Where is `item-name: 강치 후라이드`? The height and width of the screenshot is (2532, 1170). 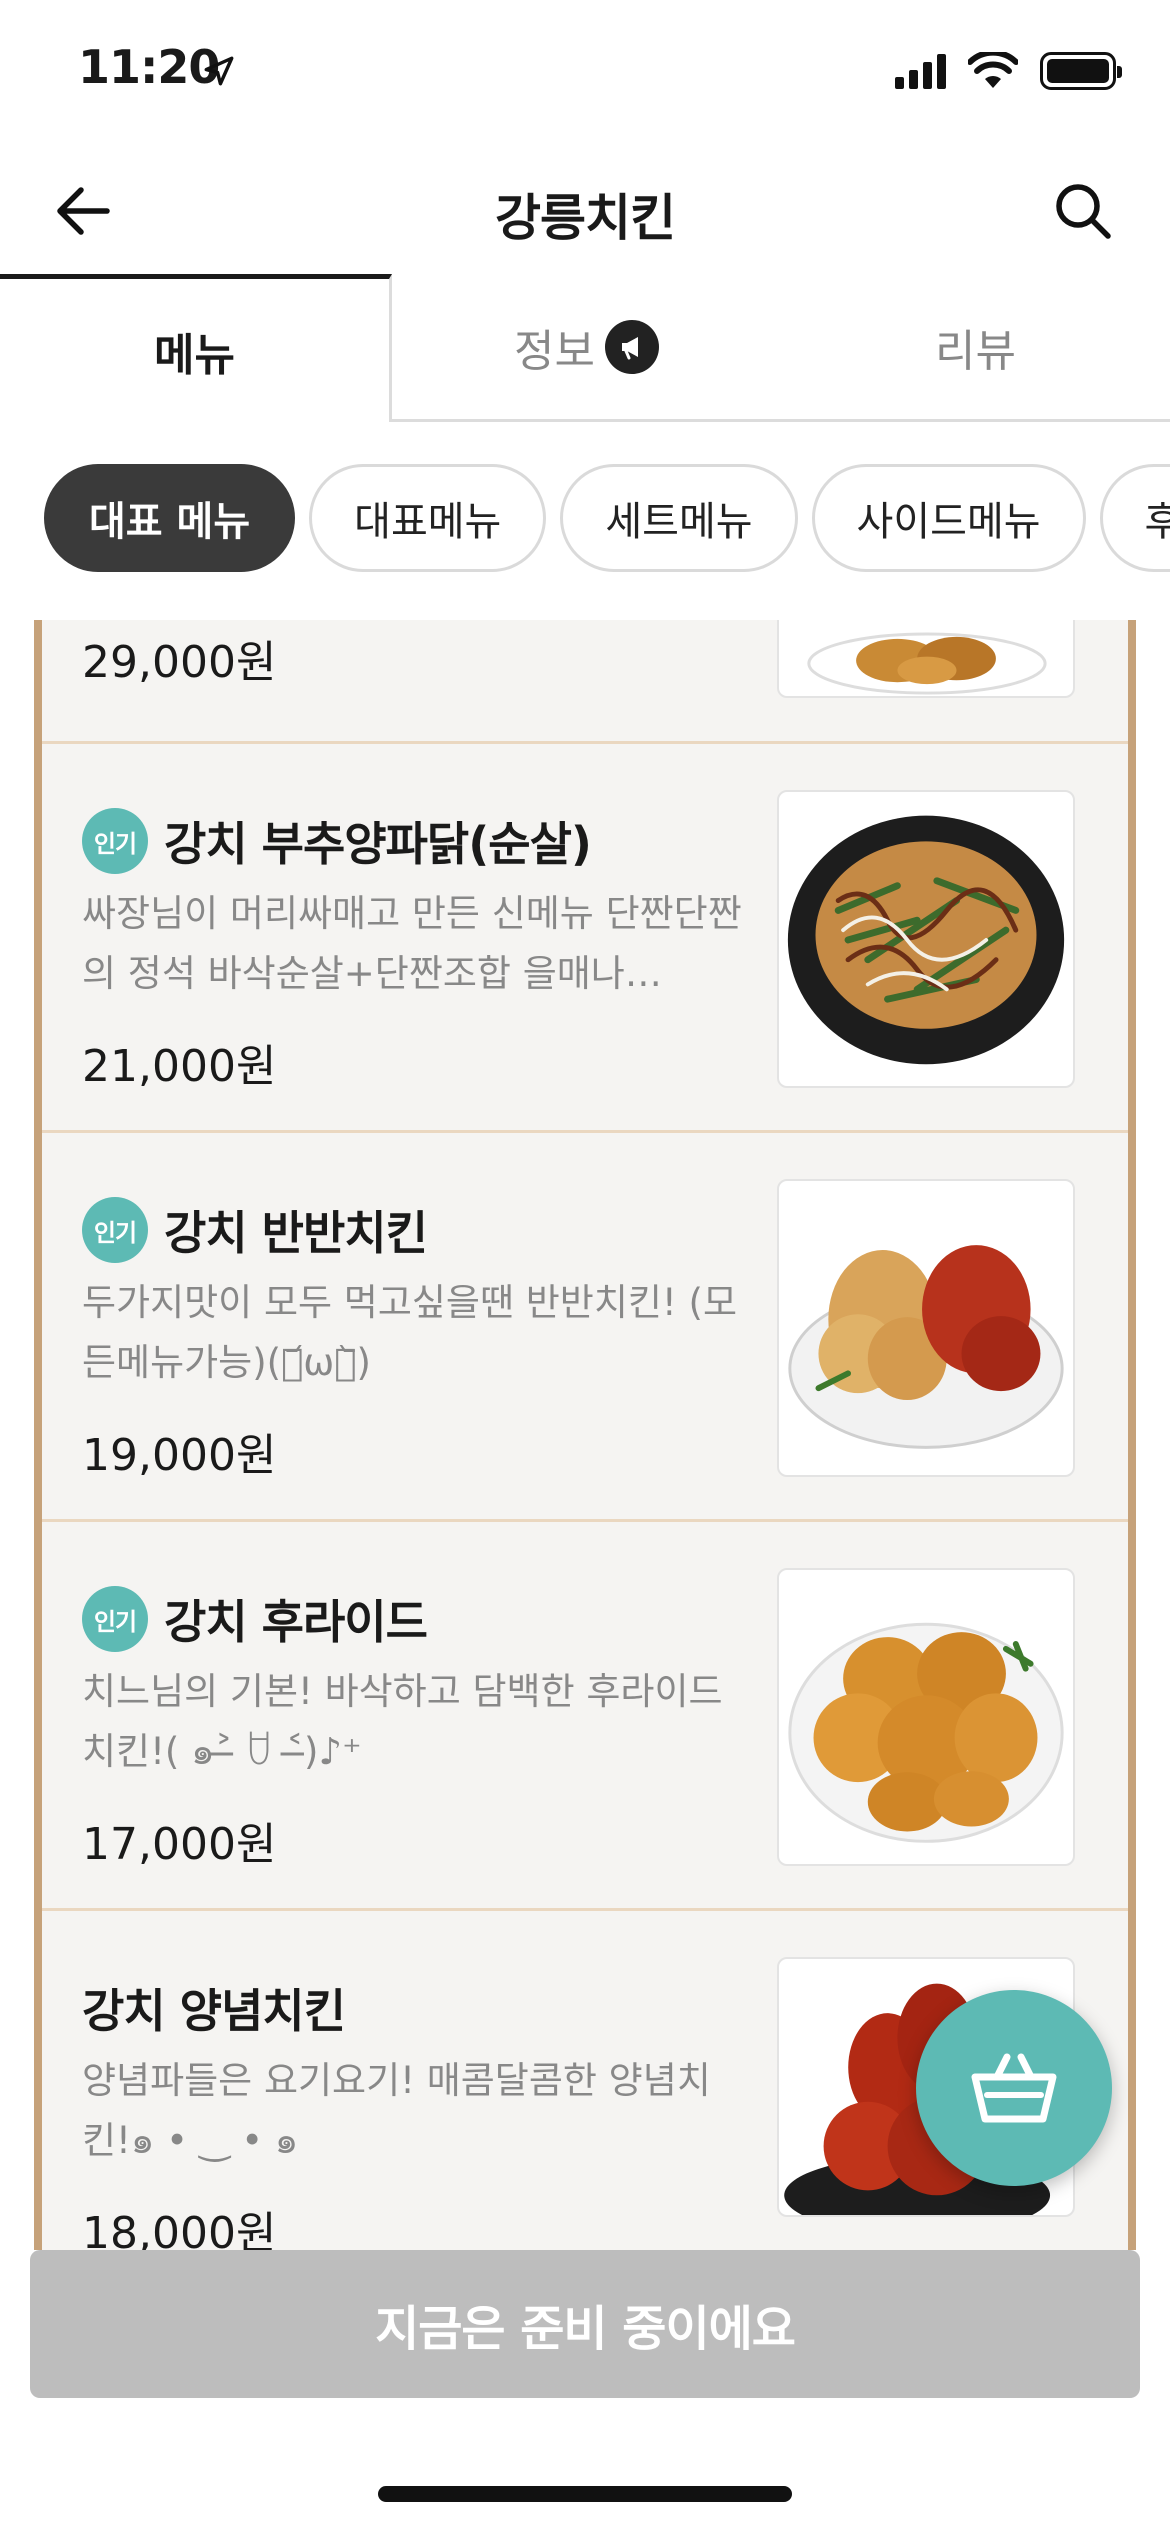
item-name: 강치 후라이드 is located at coordinates (296, 1622).